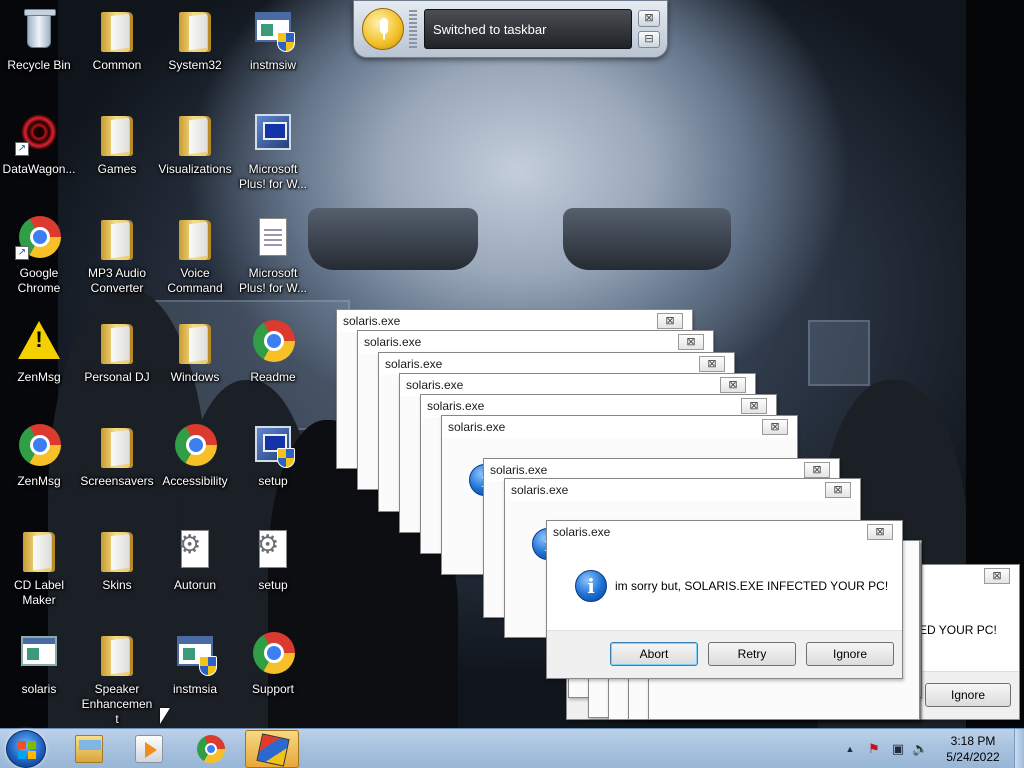  I want to click on taskbar-chrome-button, so click(211, 749).